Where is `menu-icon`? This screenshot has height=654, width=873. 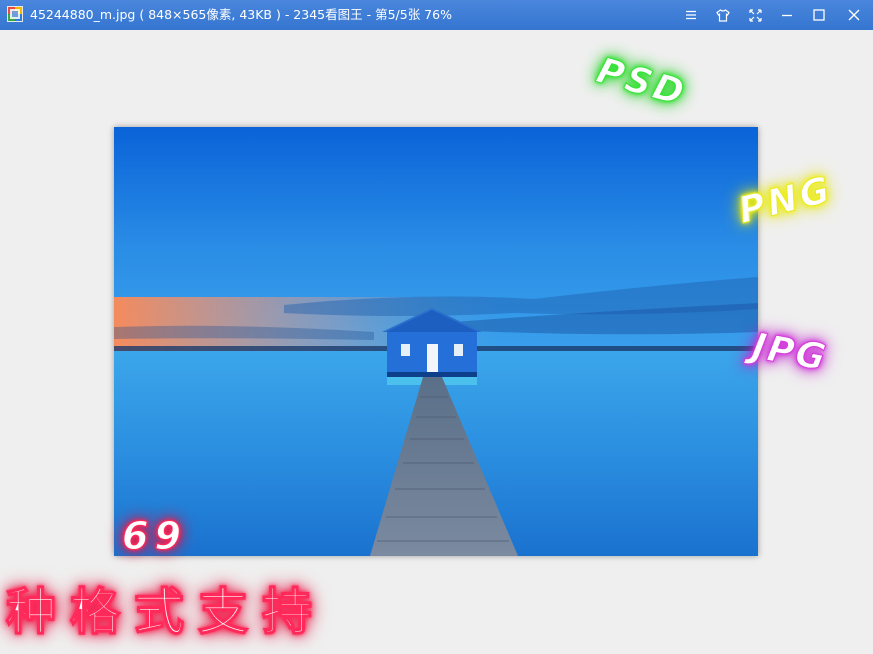
menu-icon is located at coordinates (691, 15).